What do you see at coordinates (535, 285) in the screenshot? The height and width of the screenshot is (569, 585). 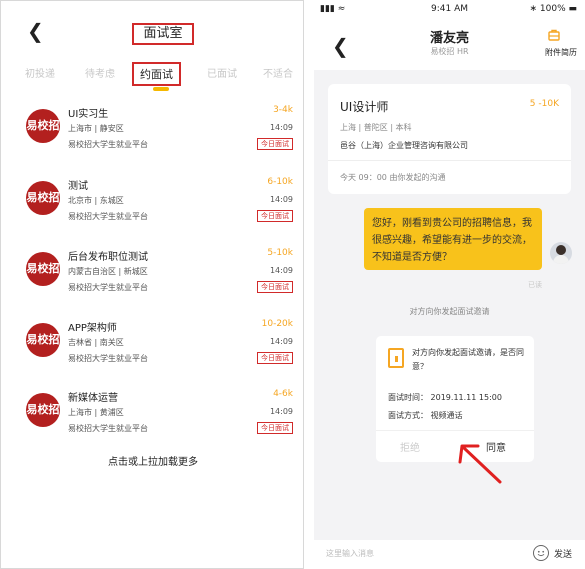 I see `read-receipt: 已读` at bounding box center [535, 285].